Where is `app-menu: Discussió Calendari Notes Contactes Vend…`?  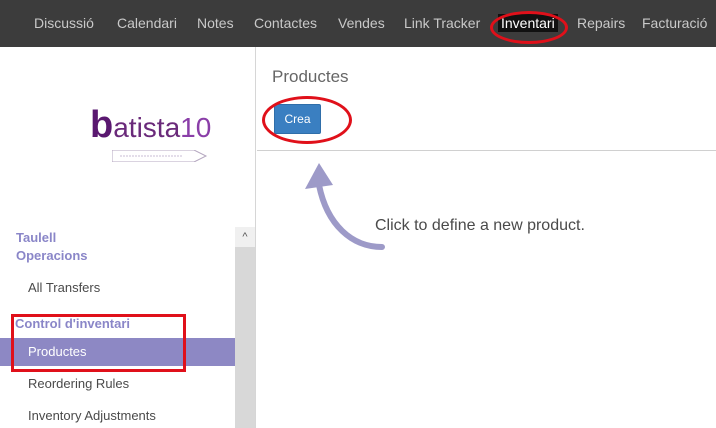
app-menu: Discussió Calendari Notes Contactes Vend… is located at coordinates (358, 23).